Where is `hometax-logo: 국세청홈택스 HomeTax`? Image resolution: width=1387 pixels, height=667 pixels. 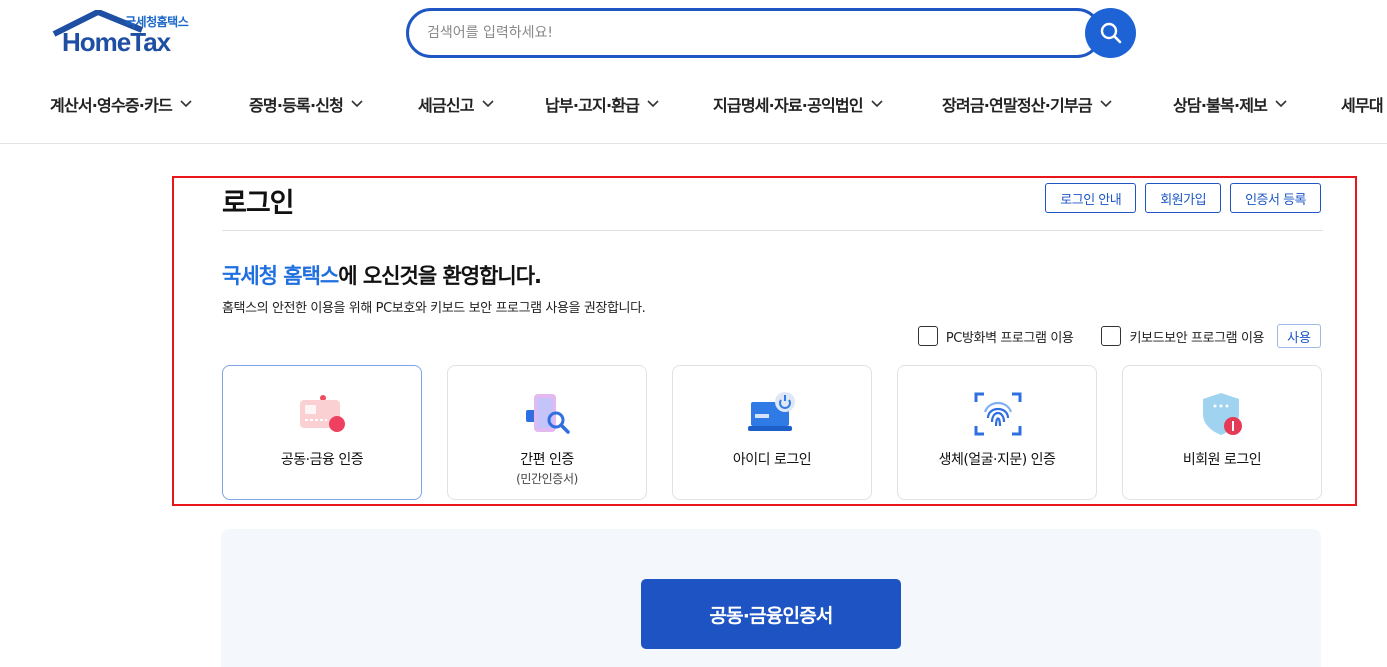
hometax-logo: 국세청홈택스 HomeTax is located at coordinates (130, 35).